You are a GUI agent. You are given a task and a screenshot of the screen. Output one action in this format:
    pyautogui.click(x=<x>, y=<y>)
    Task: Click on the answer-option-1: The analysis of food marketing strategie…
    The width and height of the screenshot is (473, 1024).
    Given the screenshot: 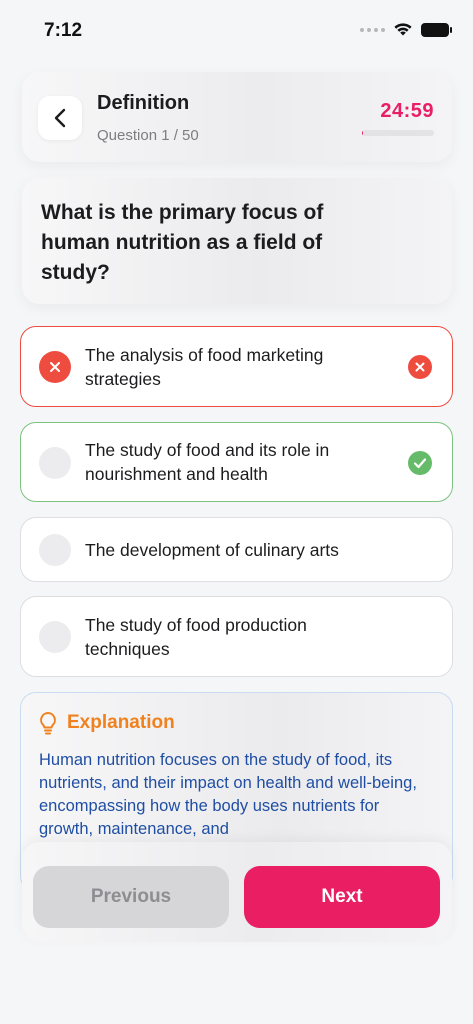 What is the action you would take?
    pyautogui.click(x=236, y=366)
    